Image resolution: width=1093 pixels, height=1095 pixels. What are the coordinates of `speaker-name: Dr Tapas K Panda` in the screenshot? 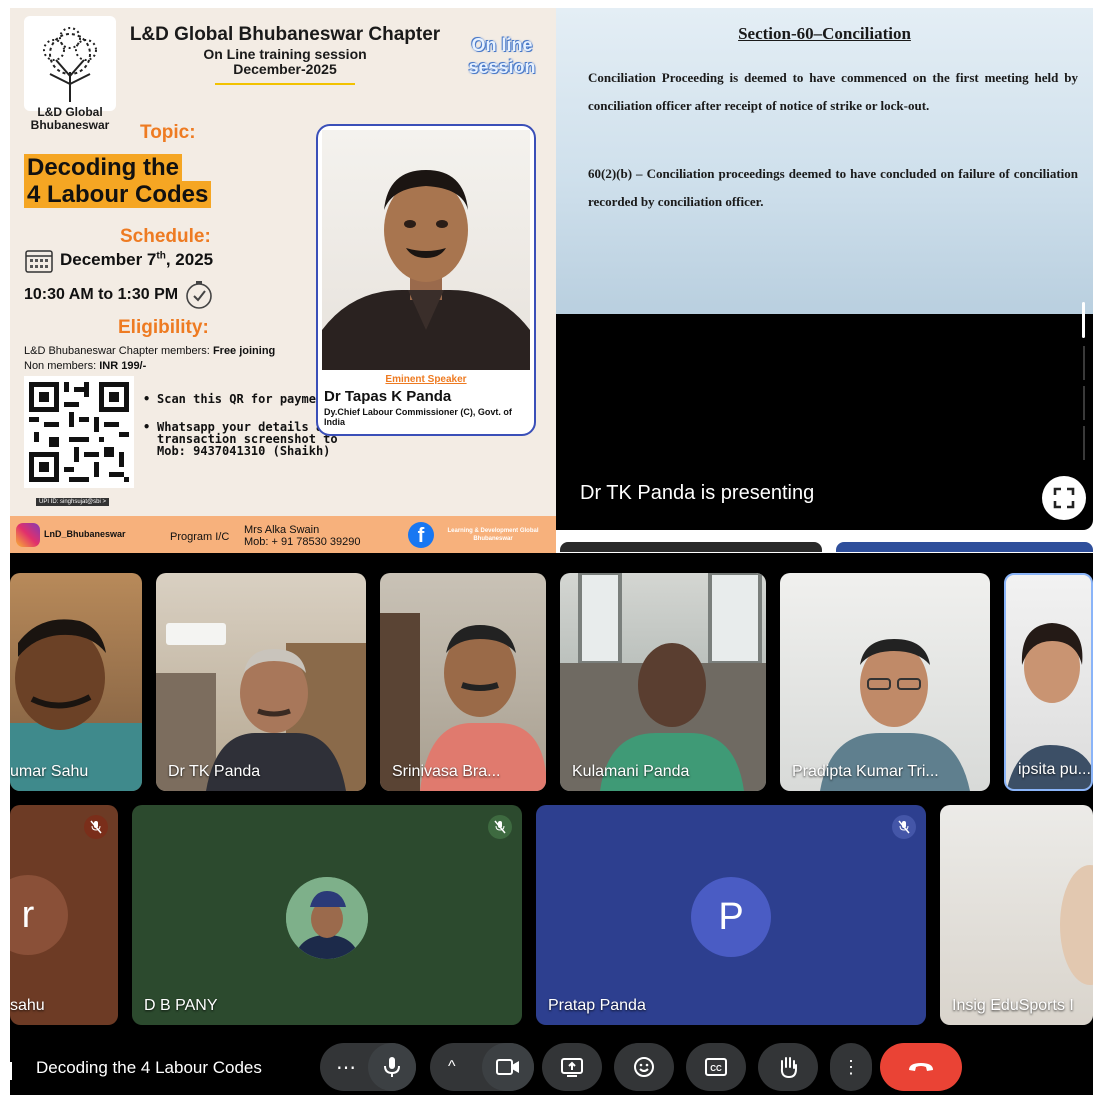 It's located at (388, 396).